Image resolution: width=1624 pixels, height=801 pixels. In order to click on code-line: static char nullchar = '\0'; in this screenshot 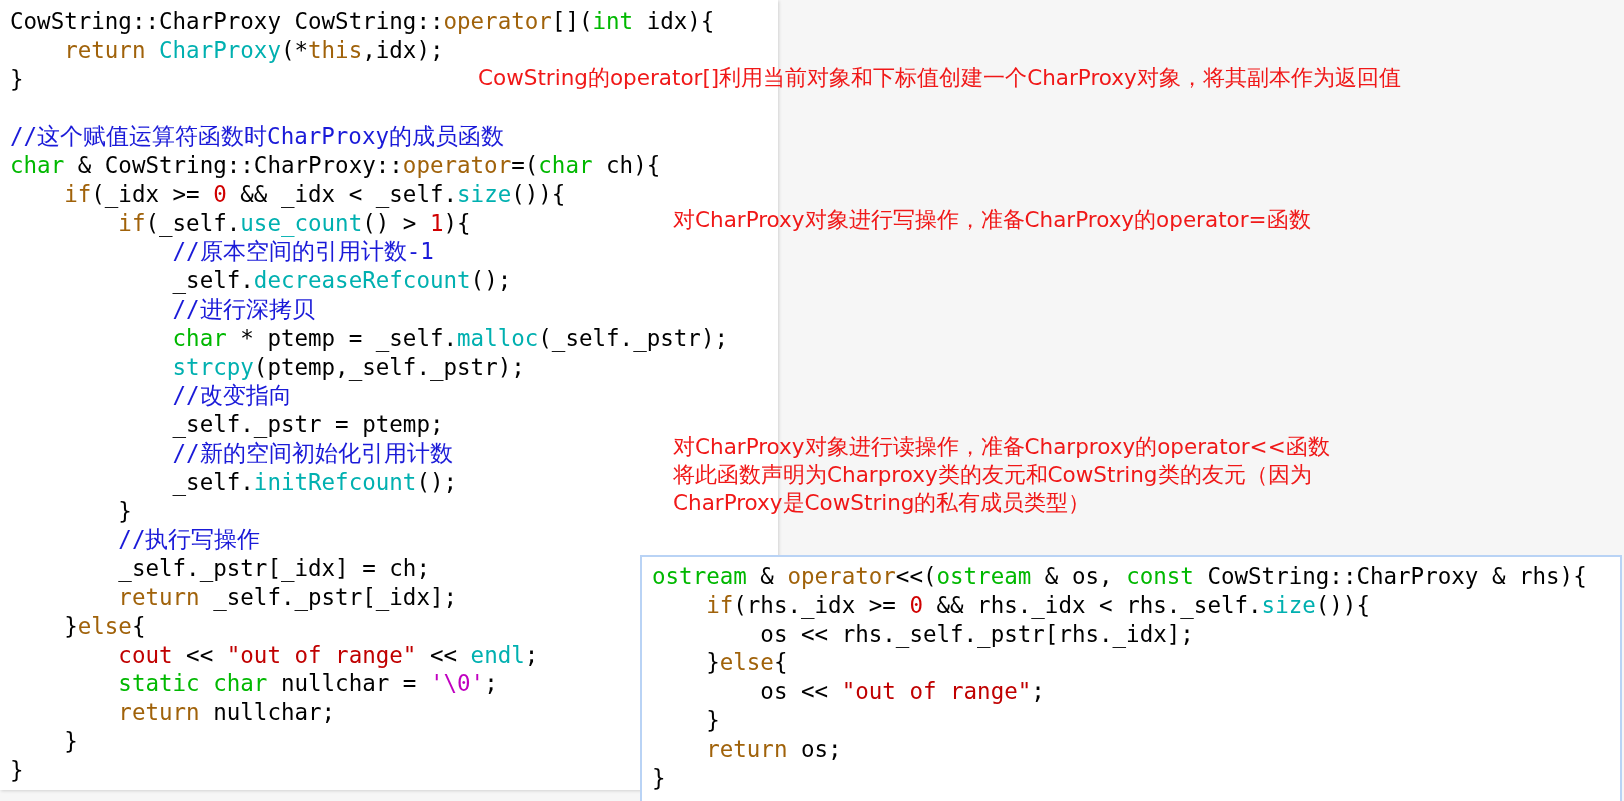, I will do `click(307, 684)`.